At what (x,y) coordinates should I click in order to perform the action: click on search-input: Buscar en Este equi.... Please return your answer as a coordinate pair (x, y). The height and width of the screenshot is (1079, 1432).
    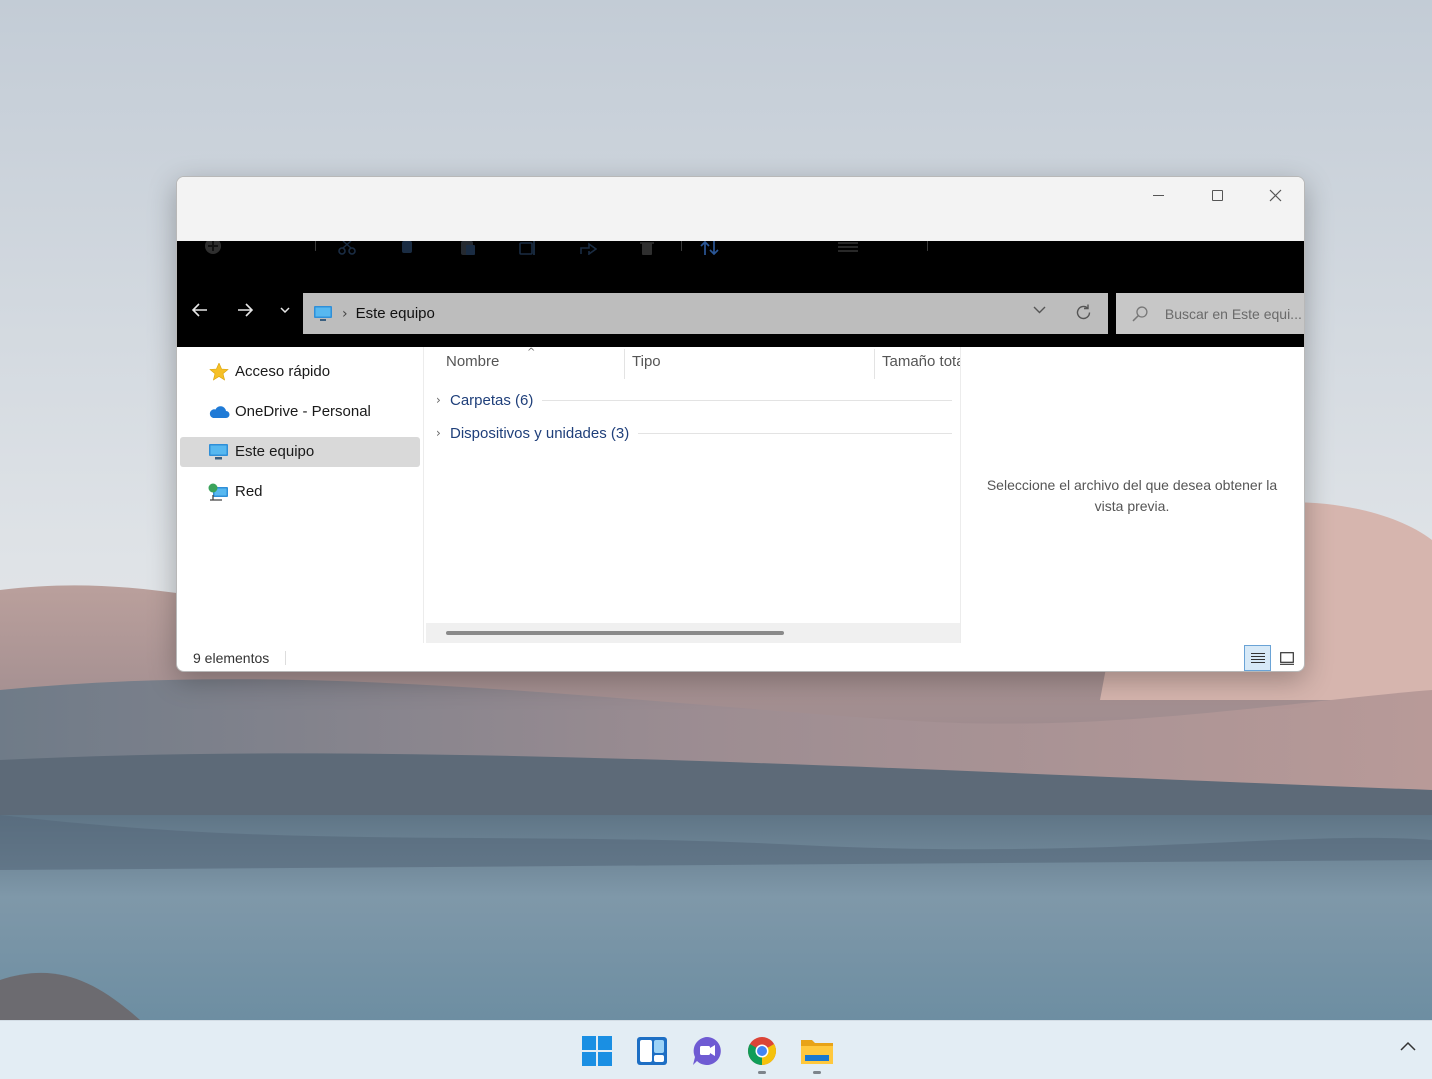
    Looking at the image, I should click on (1234, 314).